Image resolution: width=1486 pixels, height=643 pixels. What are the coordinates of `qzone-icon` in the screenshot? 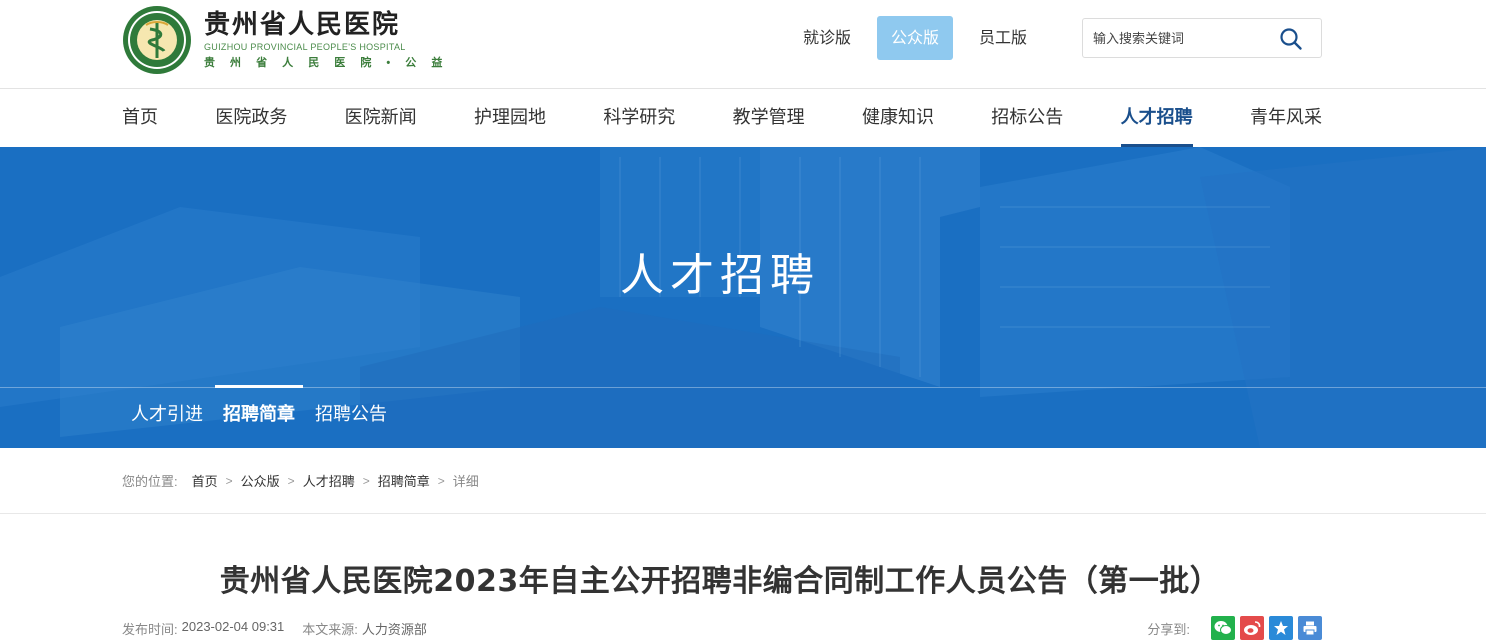 It's located at (1281, 628).